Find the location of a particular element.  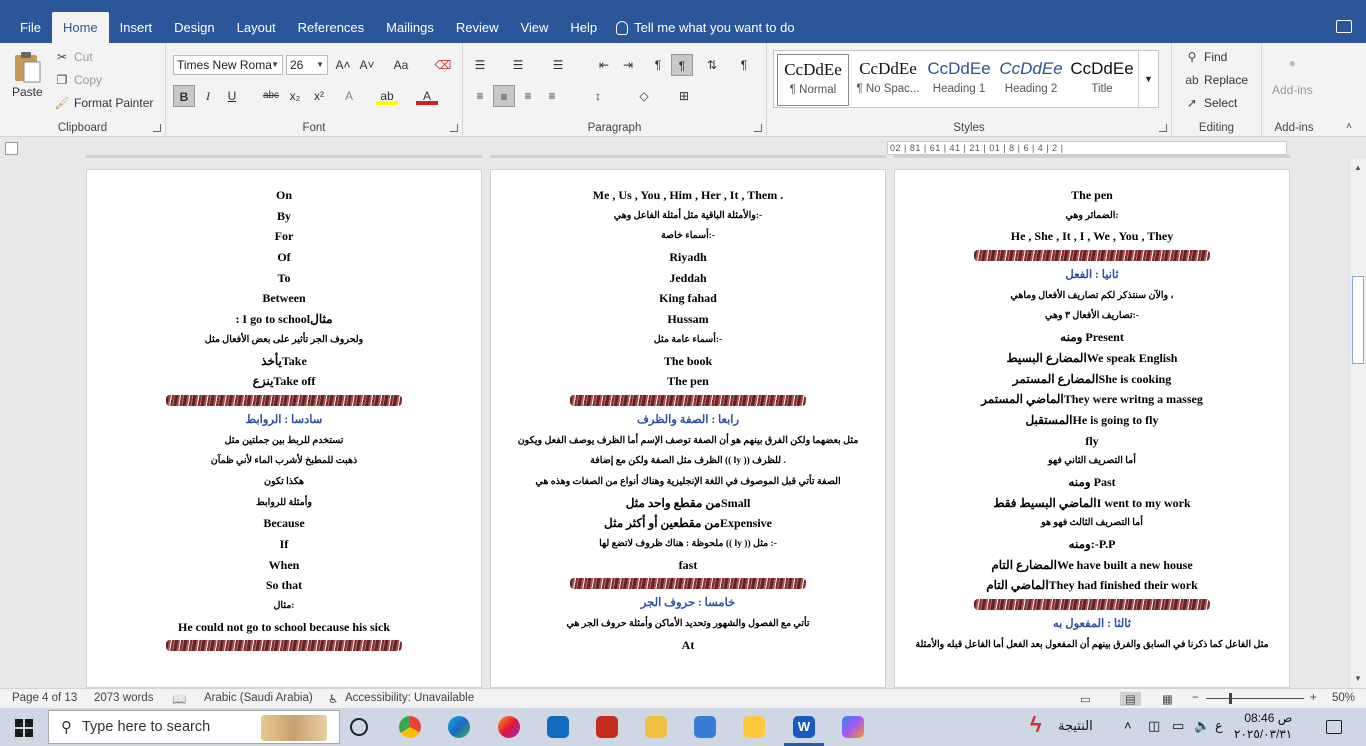

web-layout-icon: ▦ is located at coordinates (1167, 699).